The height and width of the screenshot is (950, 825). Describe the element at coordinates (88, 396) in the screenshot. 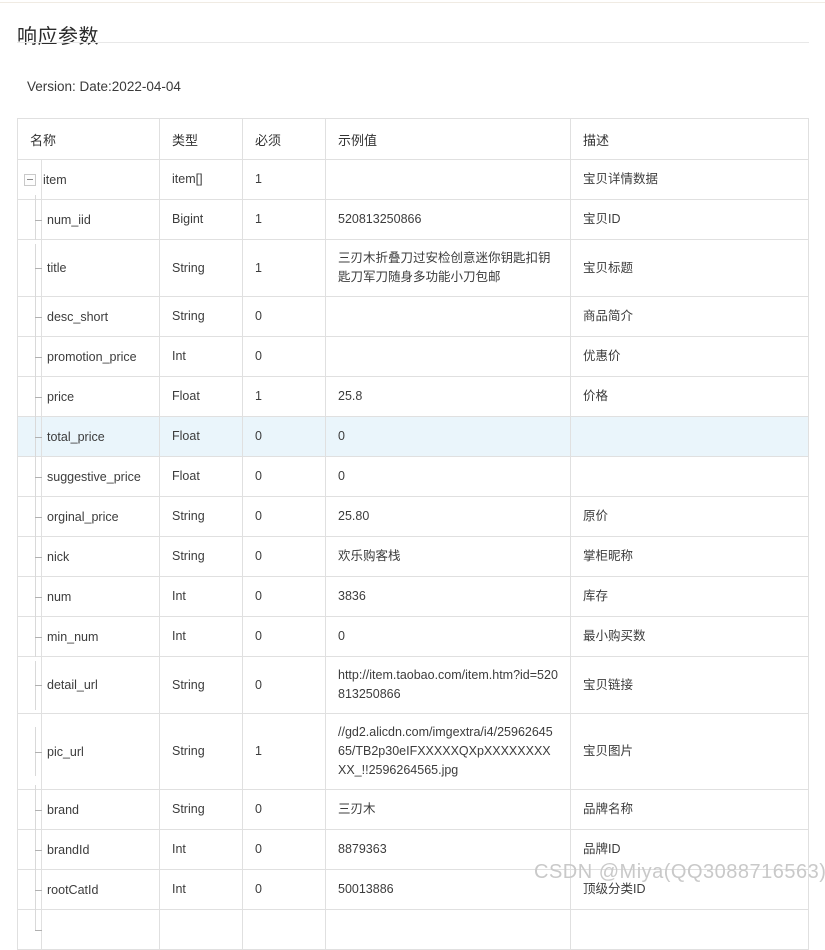

I see `param-name-cell: price` at that location.